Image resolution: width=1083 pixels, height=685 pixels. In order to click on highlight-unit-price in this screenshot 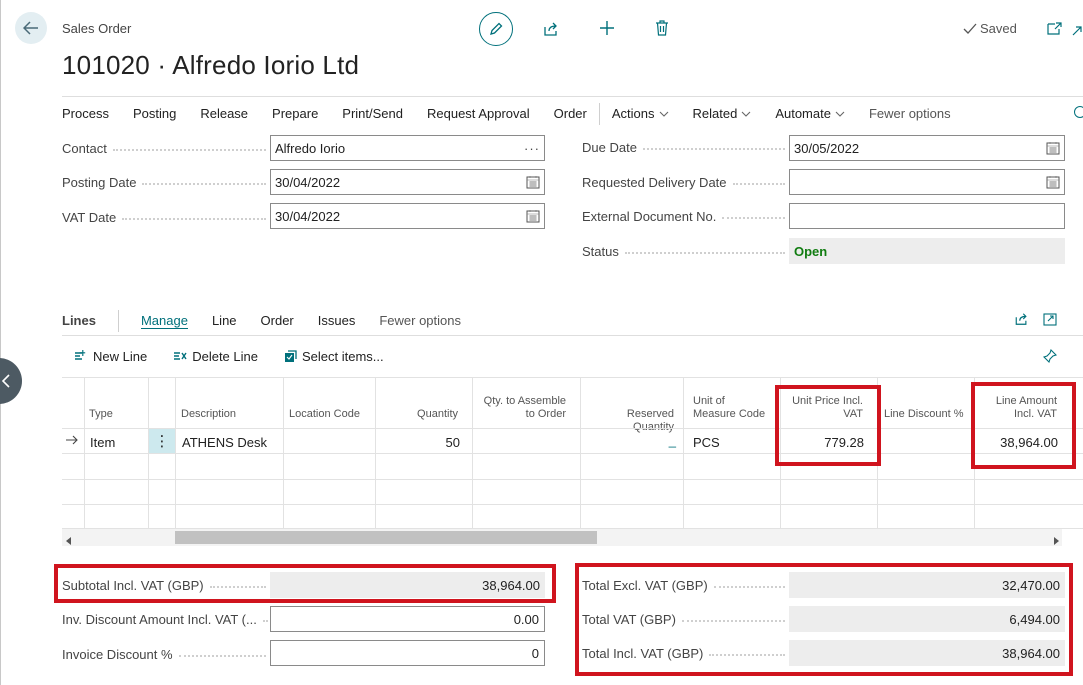, I will do `click(828, 425)`.